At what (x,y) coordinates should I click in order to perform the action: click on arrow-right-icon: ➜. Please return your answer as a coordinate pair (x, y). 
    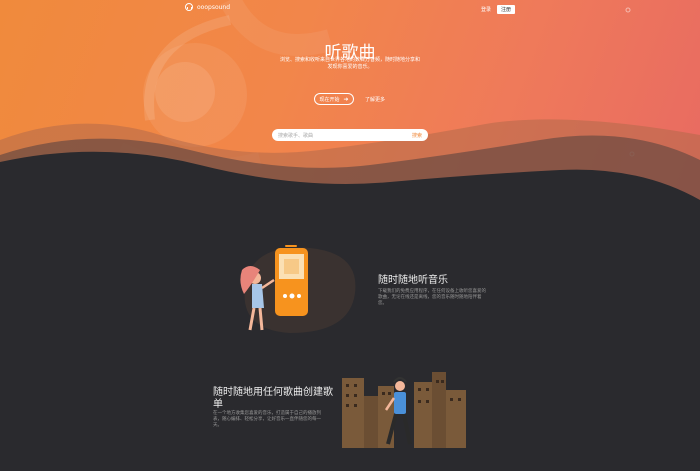
    Looking at the image, I should click on (346, 99).